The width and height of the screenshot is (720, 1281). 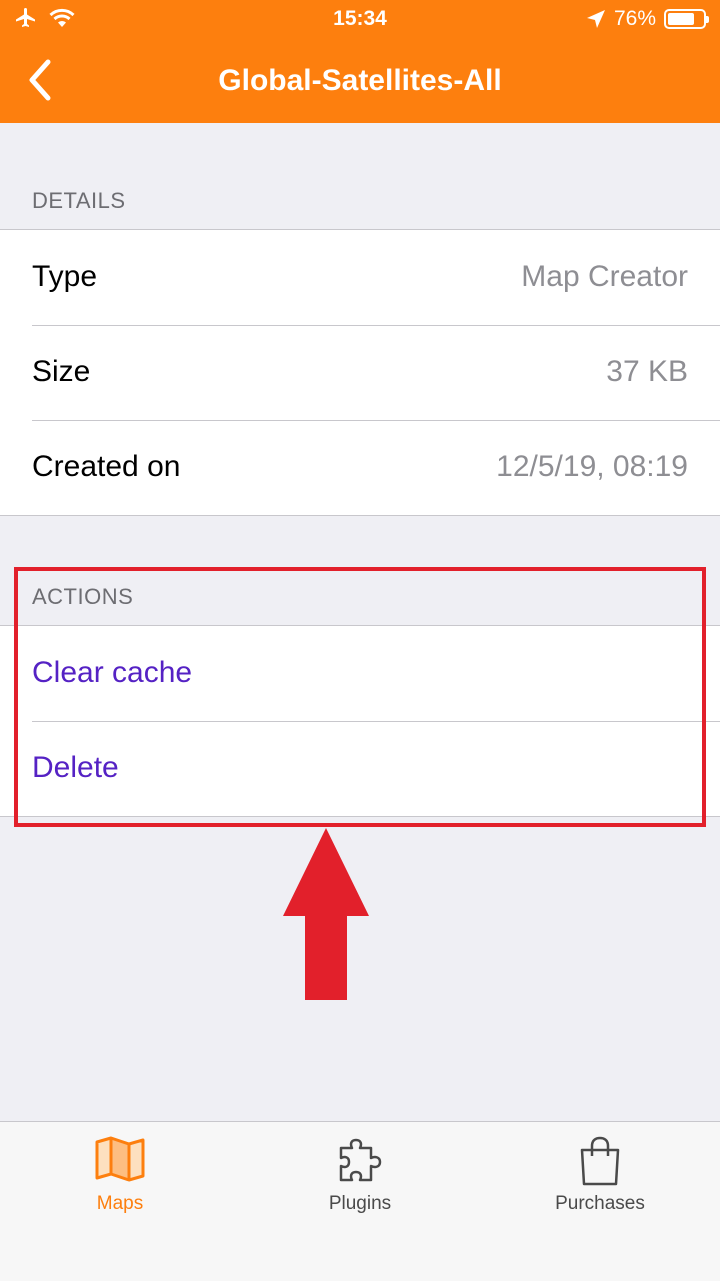 I want to click on detail-row-type: Type Map Creator, so click(x=360, y=277).